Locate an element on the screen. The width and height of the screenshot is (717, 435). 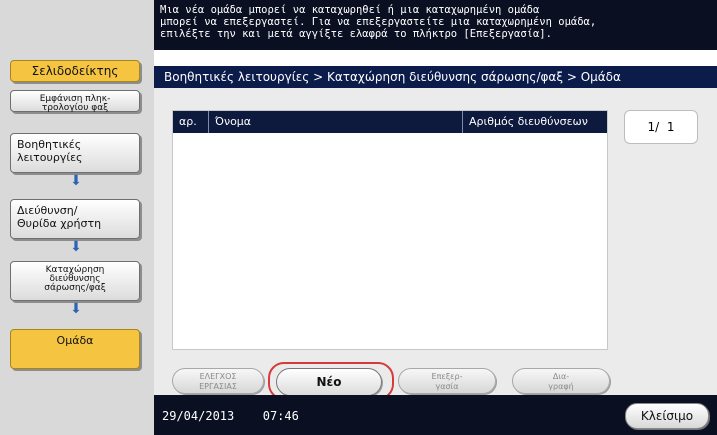
datetime: 29/04/2013 07:46 is located at coordinates (230, 416).